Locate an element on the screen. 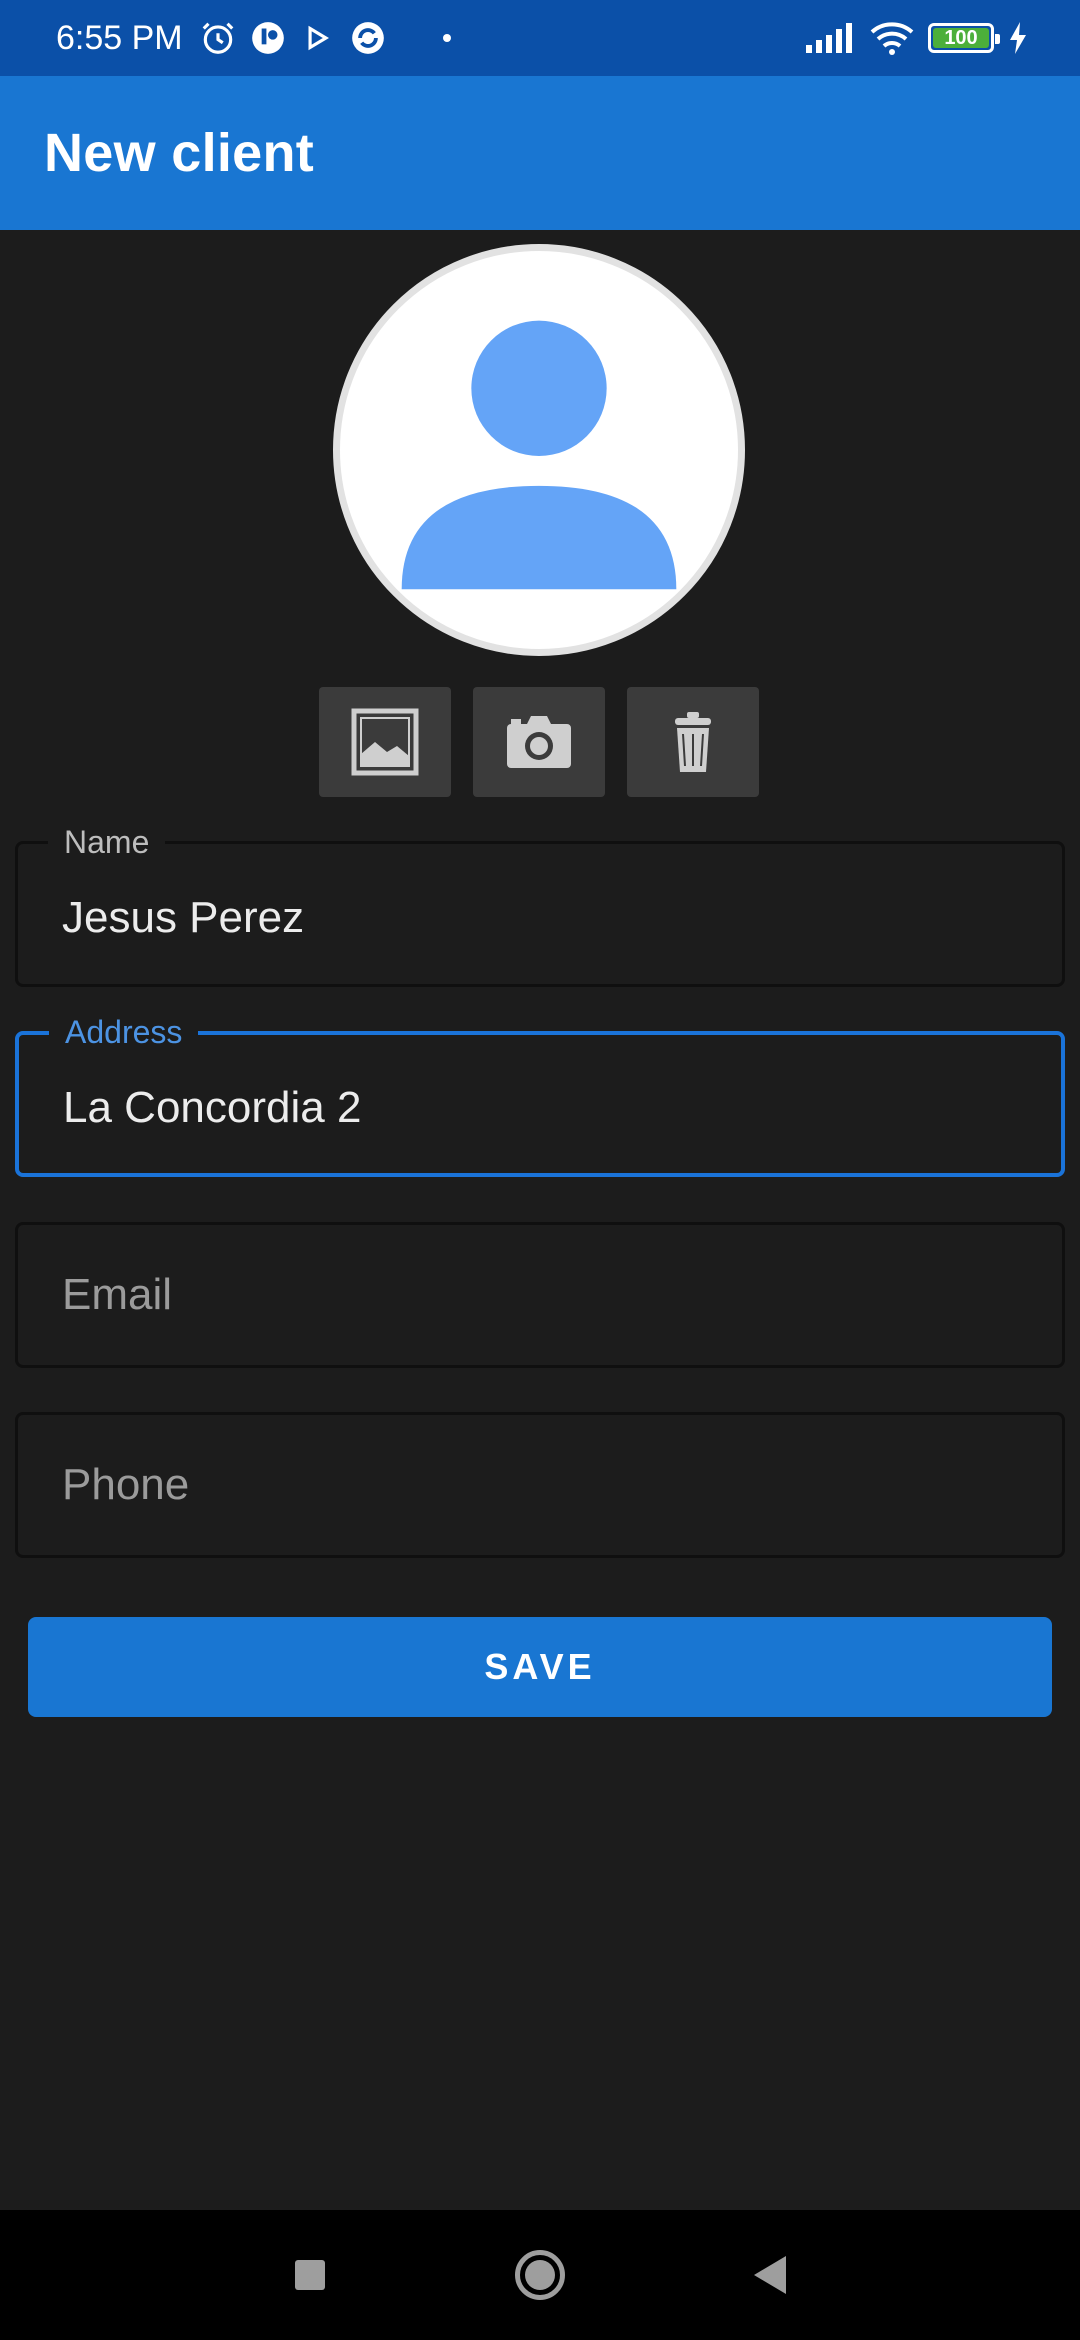  back-icon is located at coordinates (770, 2275).